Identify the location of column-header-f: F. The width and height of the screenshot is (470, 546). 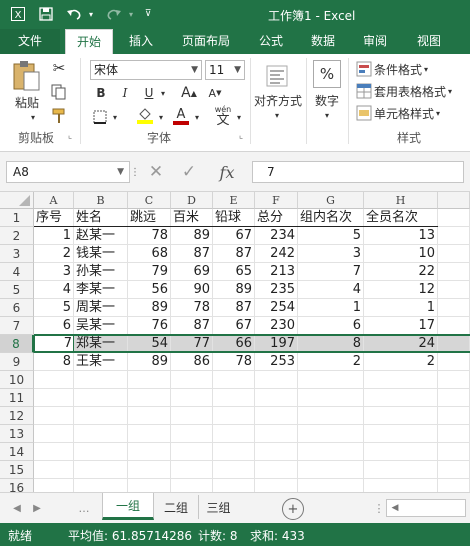
(276, 200).